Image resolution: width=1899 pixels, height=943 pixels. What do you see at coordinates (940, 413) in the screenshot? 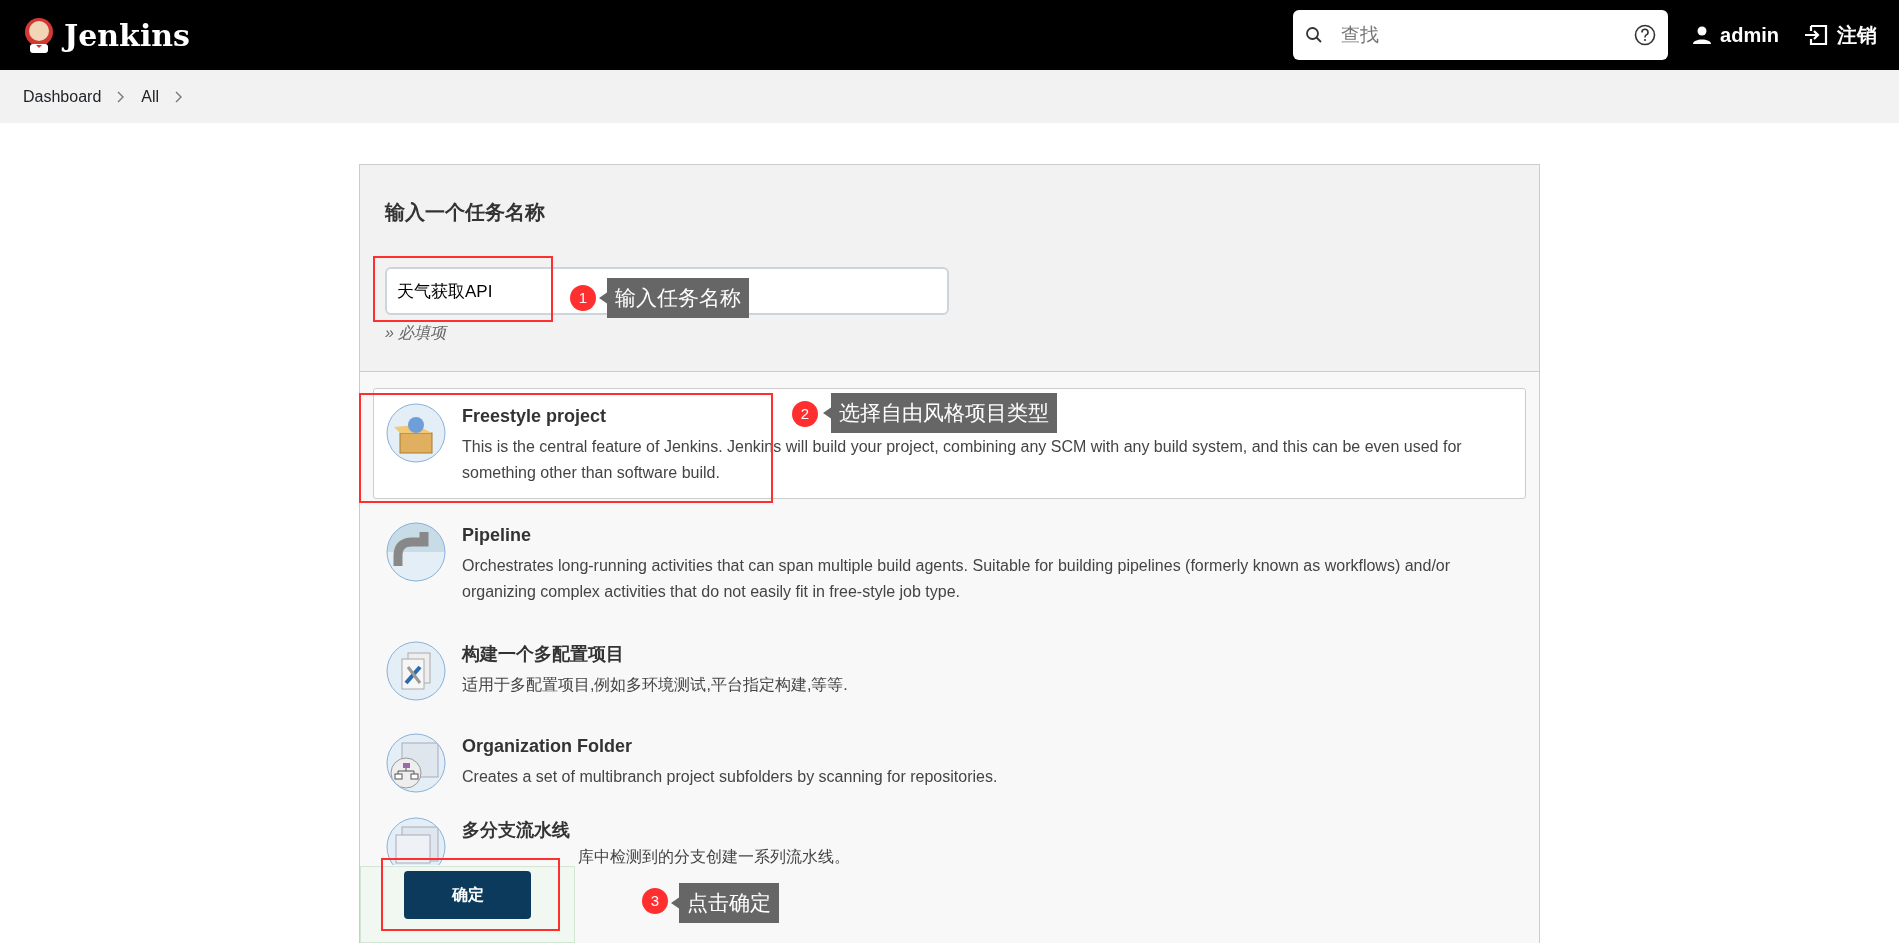
I see `annotation-callout: 选择自由风格项目类型` at bounding box center [940, 413].